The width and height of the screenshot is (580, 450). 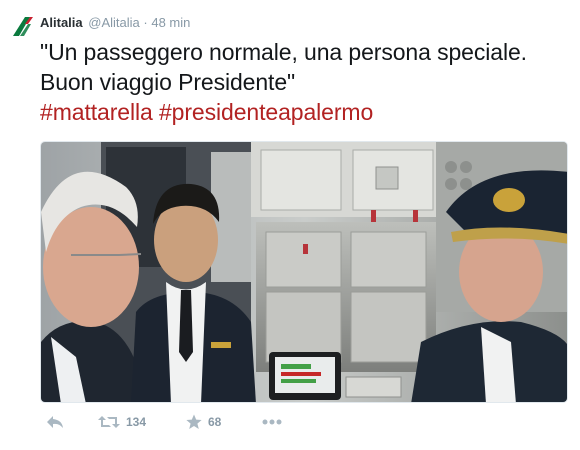 I want to click on star-icon, so click(x=194, y=421).